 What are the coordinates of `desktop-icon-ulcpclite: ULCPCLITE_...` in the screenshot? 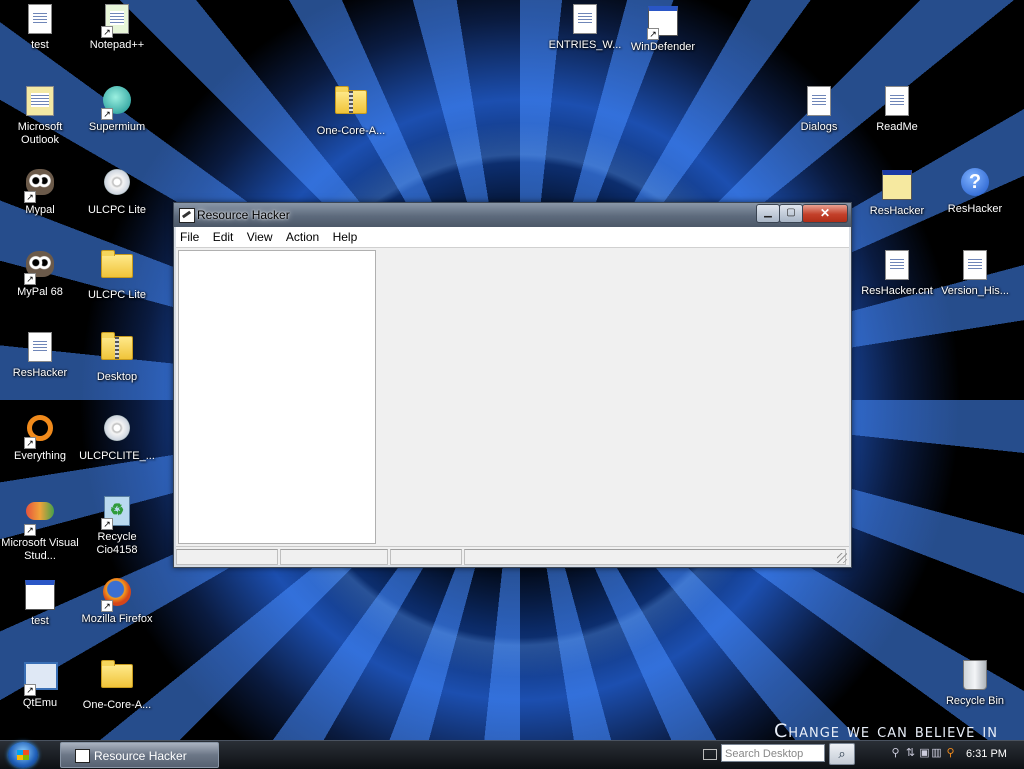 It's located at (117, 437).